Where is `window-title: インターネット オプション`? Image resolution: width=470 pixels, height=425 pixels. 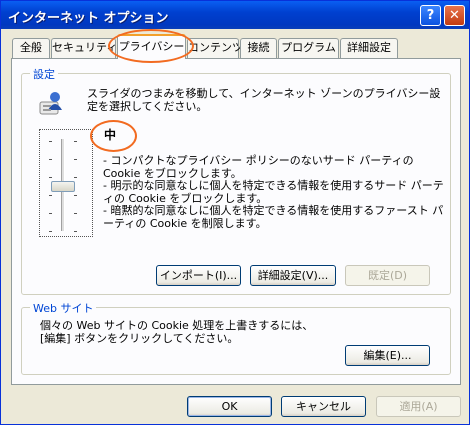 window-title: インターネット オプション is located at coordinates (88, 18).